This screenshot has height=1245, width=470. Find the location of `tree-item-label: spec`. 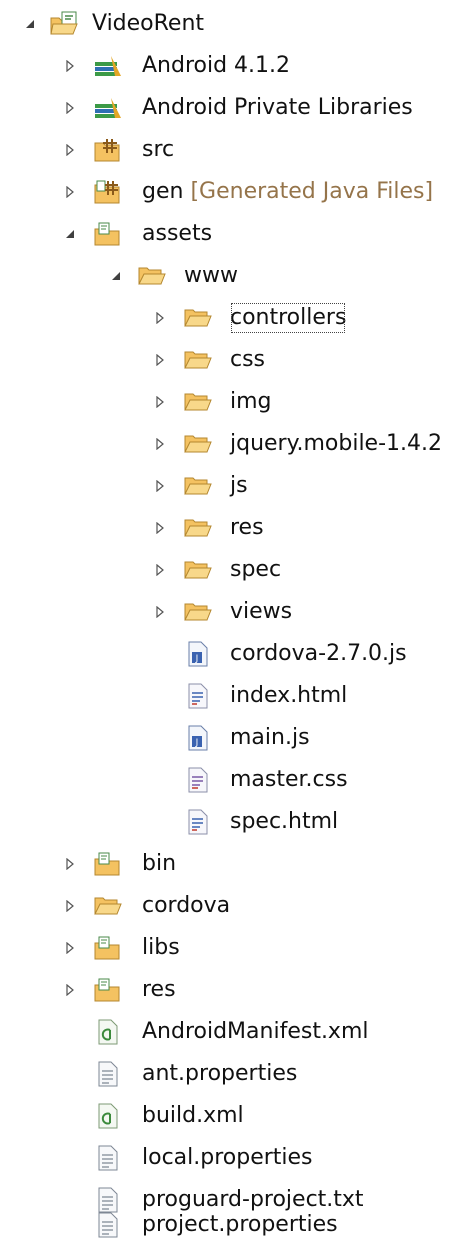

tree-item-label: spec is located at coordinates (256, 569).